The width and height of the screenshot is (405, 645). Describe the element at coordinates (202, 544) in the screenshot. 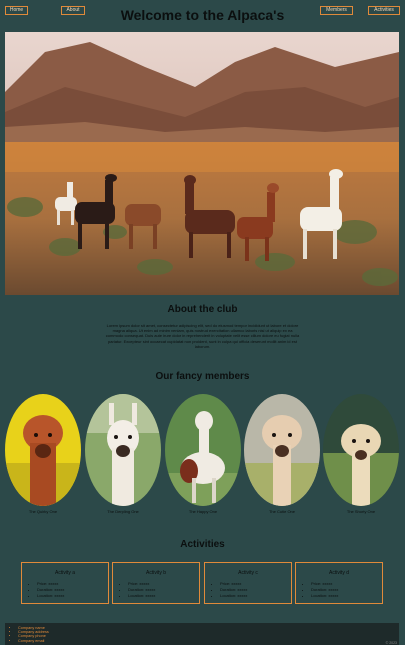

I see `activities-title: Activities` at that location.